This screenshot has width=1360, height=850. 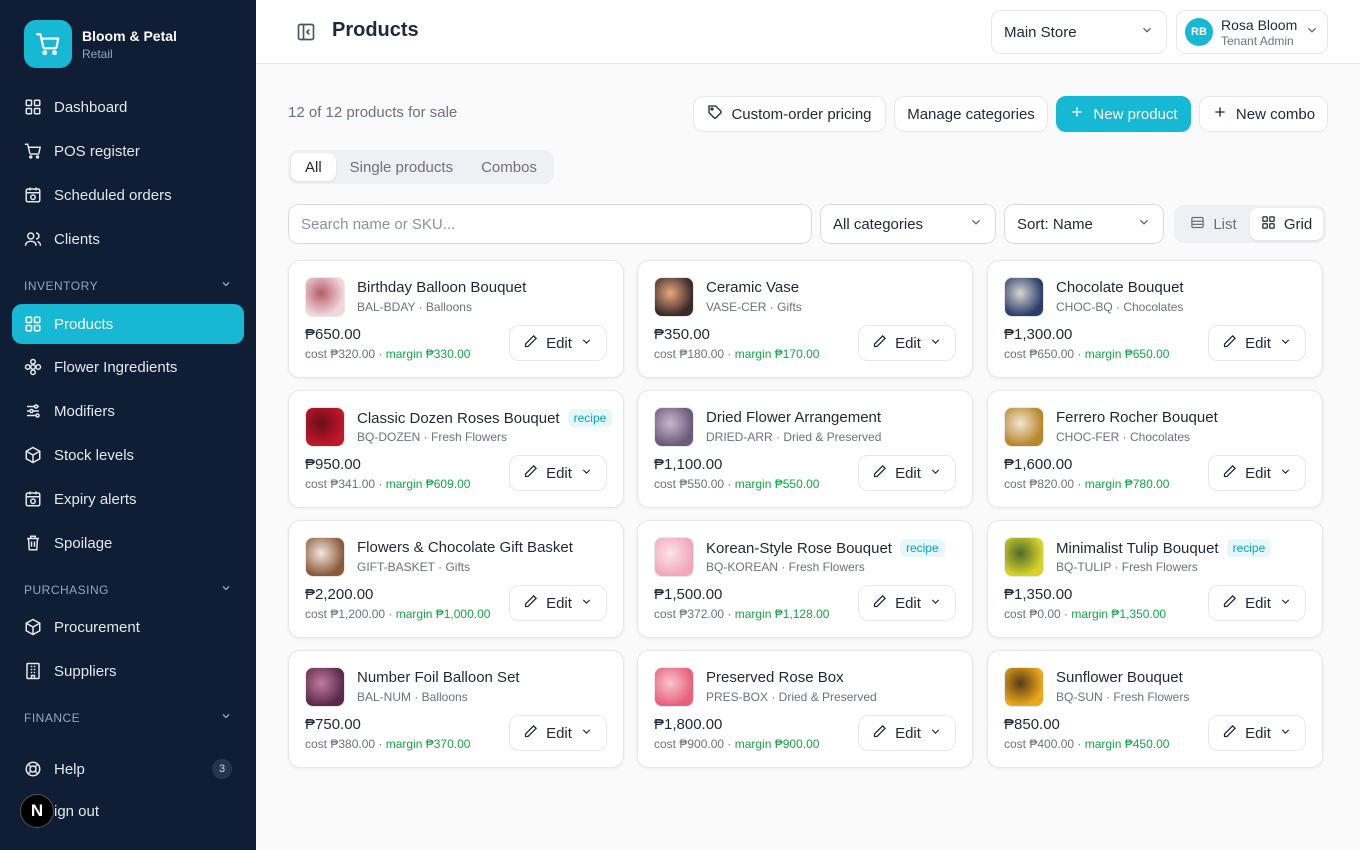 I want to click on sidebar-item-label: Dashboard, so click(x=91, y=107).